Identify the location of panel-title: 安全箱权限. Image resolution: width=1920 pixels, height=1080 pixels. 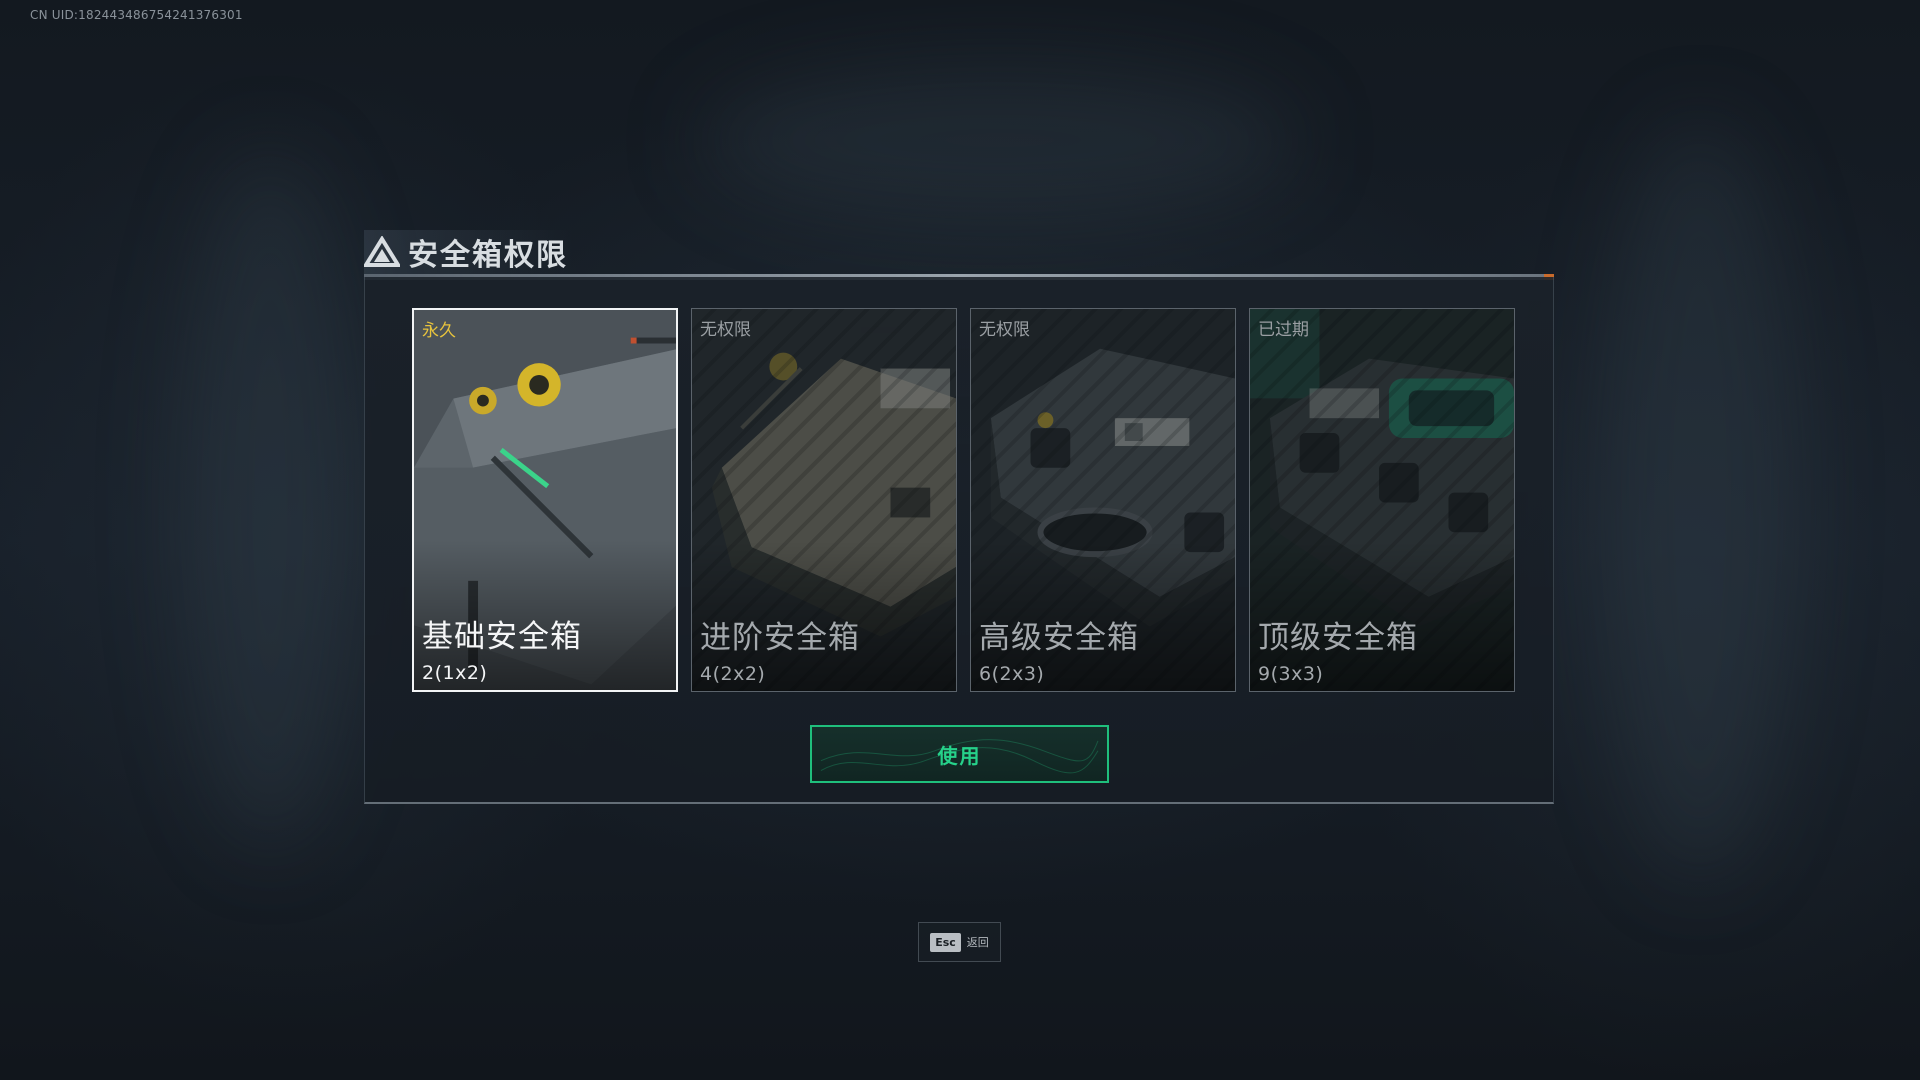
(488, 255).